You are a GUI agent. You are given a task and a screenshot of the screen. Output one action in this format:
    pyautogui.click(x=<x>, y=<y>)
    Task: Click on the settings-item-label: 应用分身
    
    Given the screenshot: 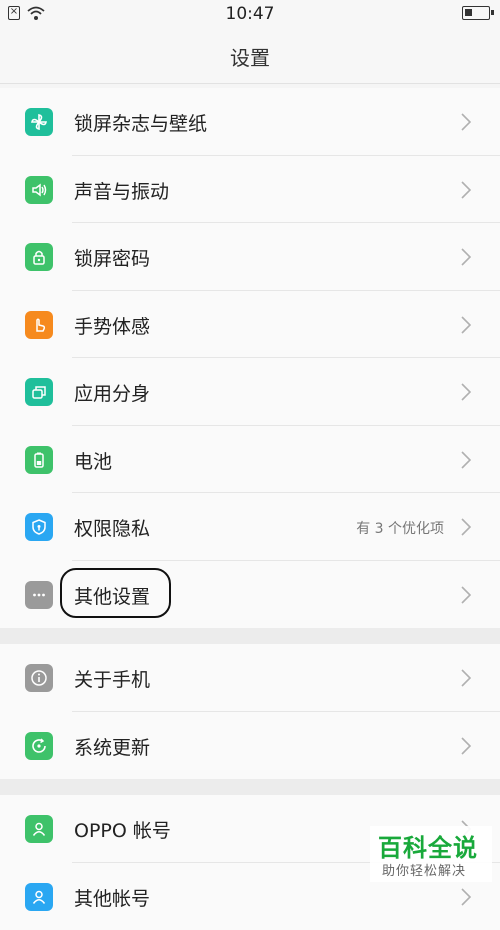 What is the action you would take?
    pyautogui.click(x=112, y=392)
    